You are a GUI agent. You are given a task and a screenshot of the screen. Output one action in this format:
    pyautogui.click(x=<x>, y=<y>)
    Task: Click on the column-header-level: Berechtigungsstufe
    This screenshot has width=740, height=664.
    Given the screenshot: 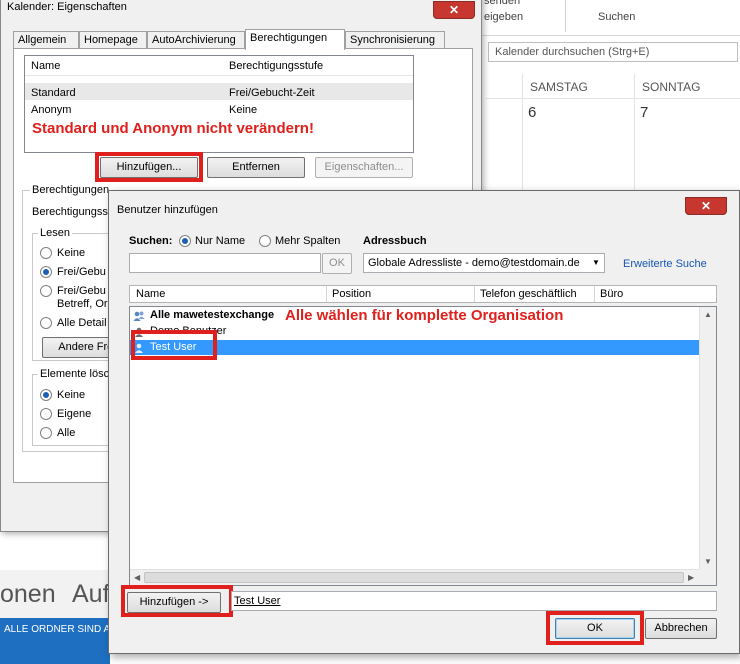 What is the action you would take?
    pyautogui.click(x=276, y=66)
    